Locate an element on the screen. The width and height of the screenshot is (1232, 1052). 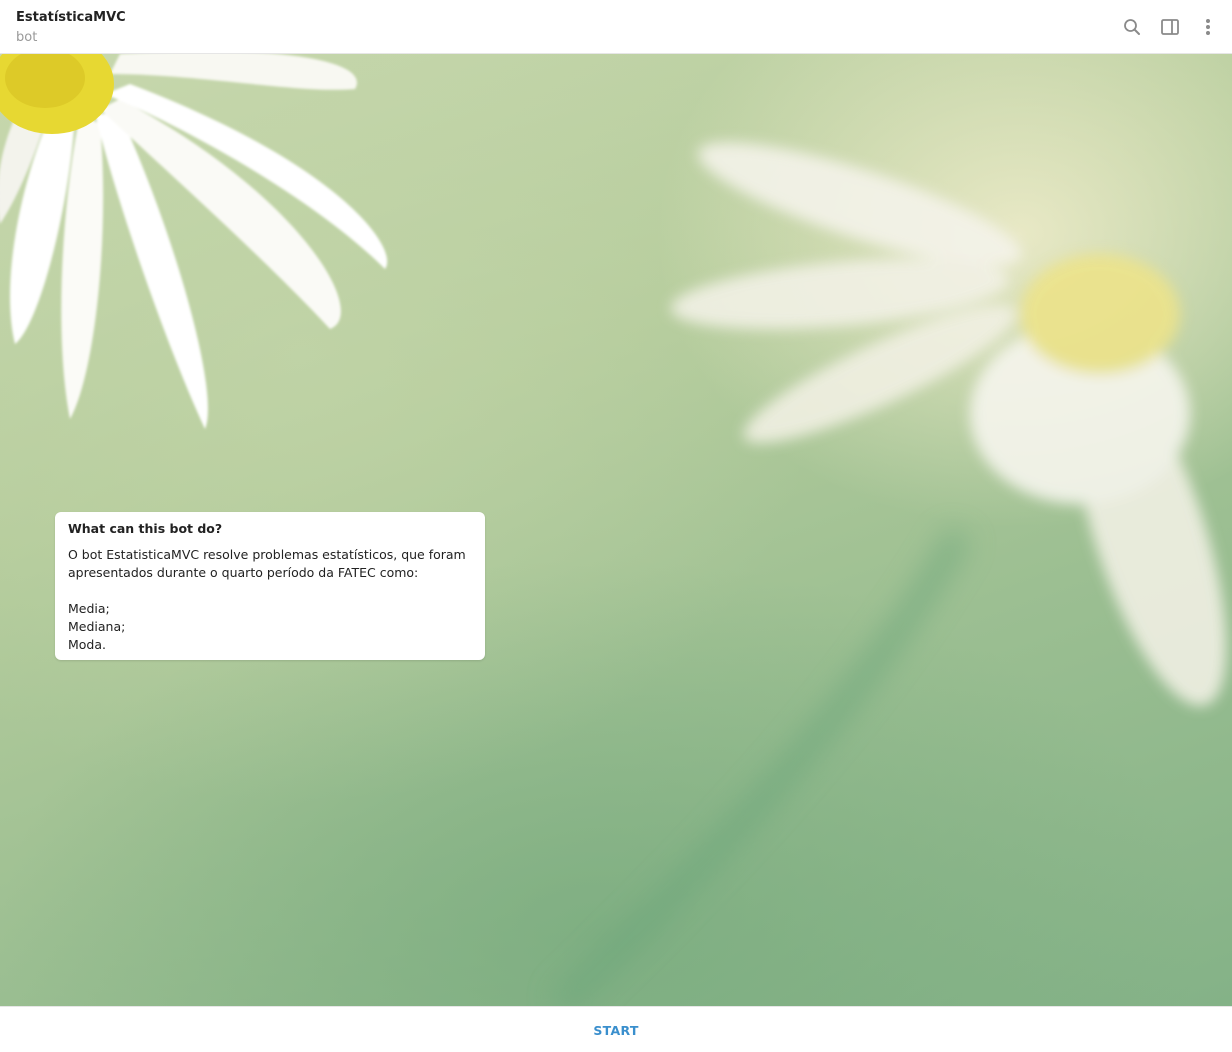
chat-title: EstatísticaMVC is located at coordinates (71, 17).